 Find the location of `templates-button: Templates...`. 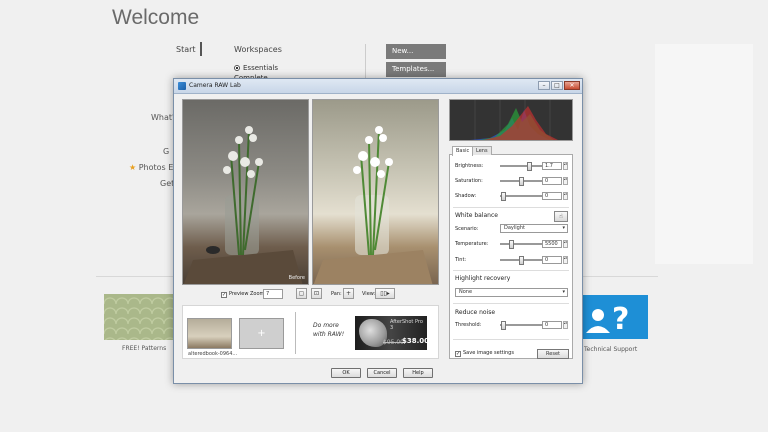

templates-button: Templates... is located at coordinates (416, 69).